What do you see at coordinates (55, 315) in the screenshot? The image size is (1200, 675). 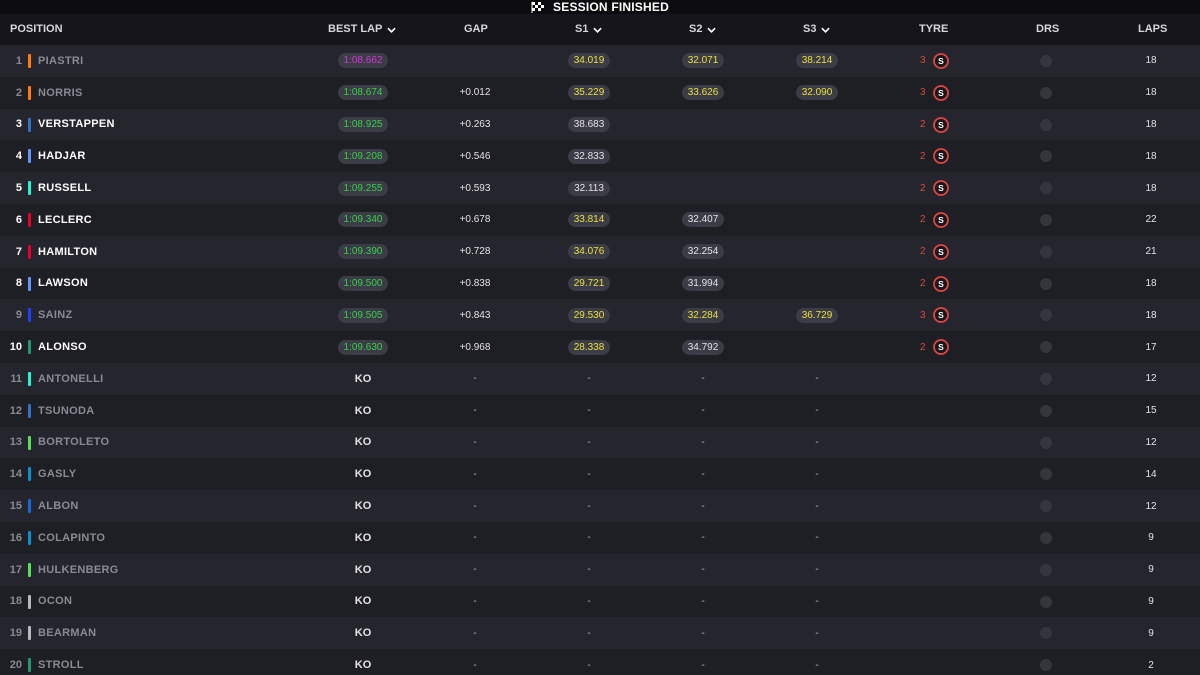 I see `driver-name: SAINZ` at bounding box center [55, 315].